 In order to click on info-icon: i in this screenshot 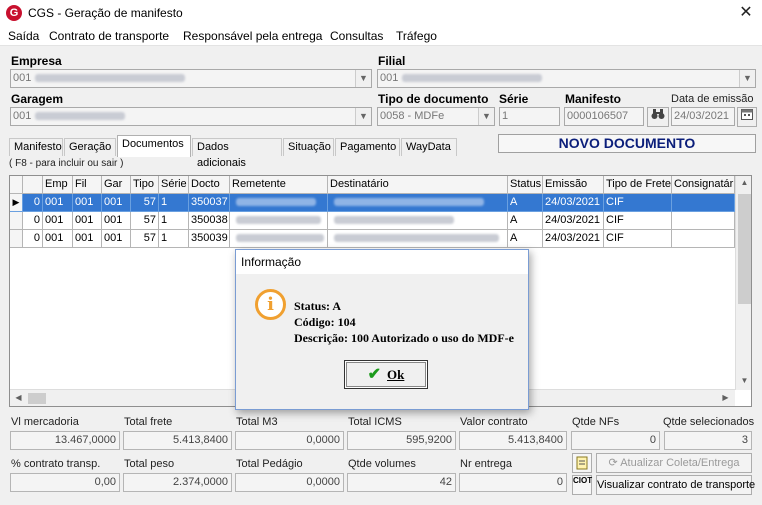, I will do `click(270, 304)`.